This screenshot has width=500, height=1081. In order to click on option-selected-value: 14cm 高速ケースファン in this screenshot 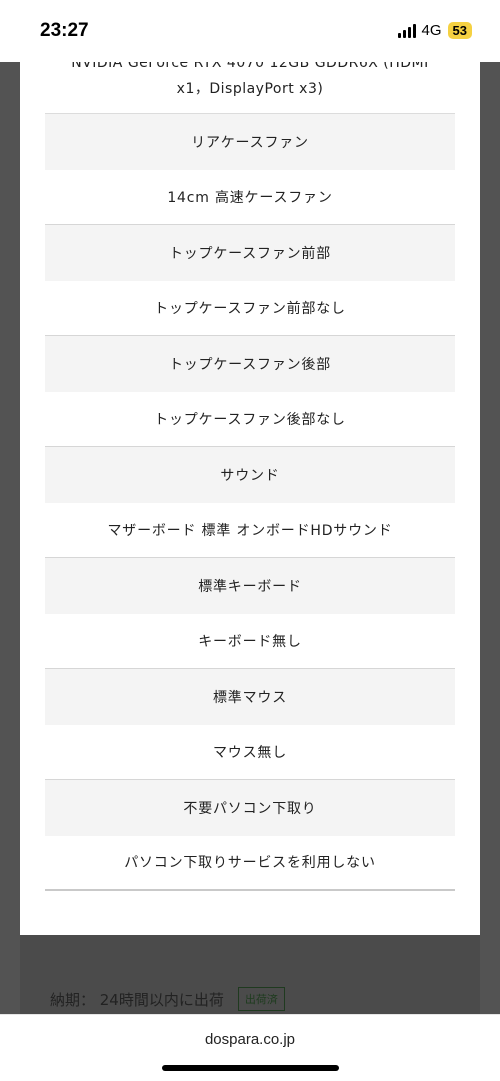, I will do `click(250, 197)`.